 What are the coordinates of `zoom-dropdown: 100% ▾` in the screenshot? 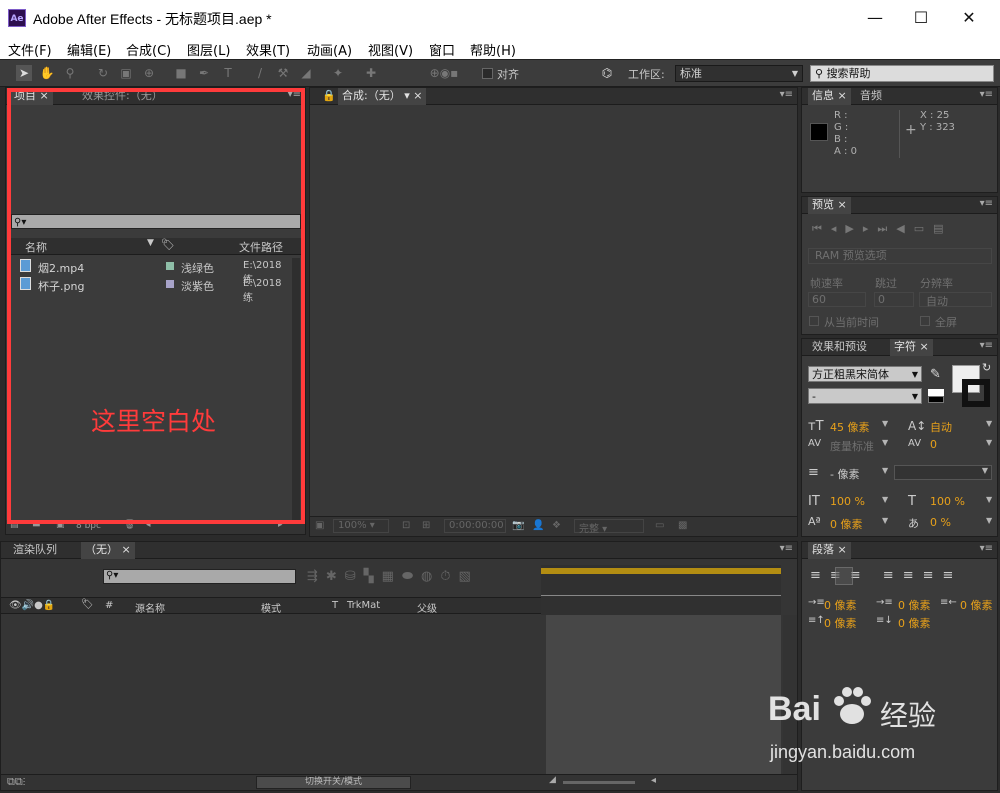 It's located at (361, 526).